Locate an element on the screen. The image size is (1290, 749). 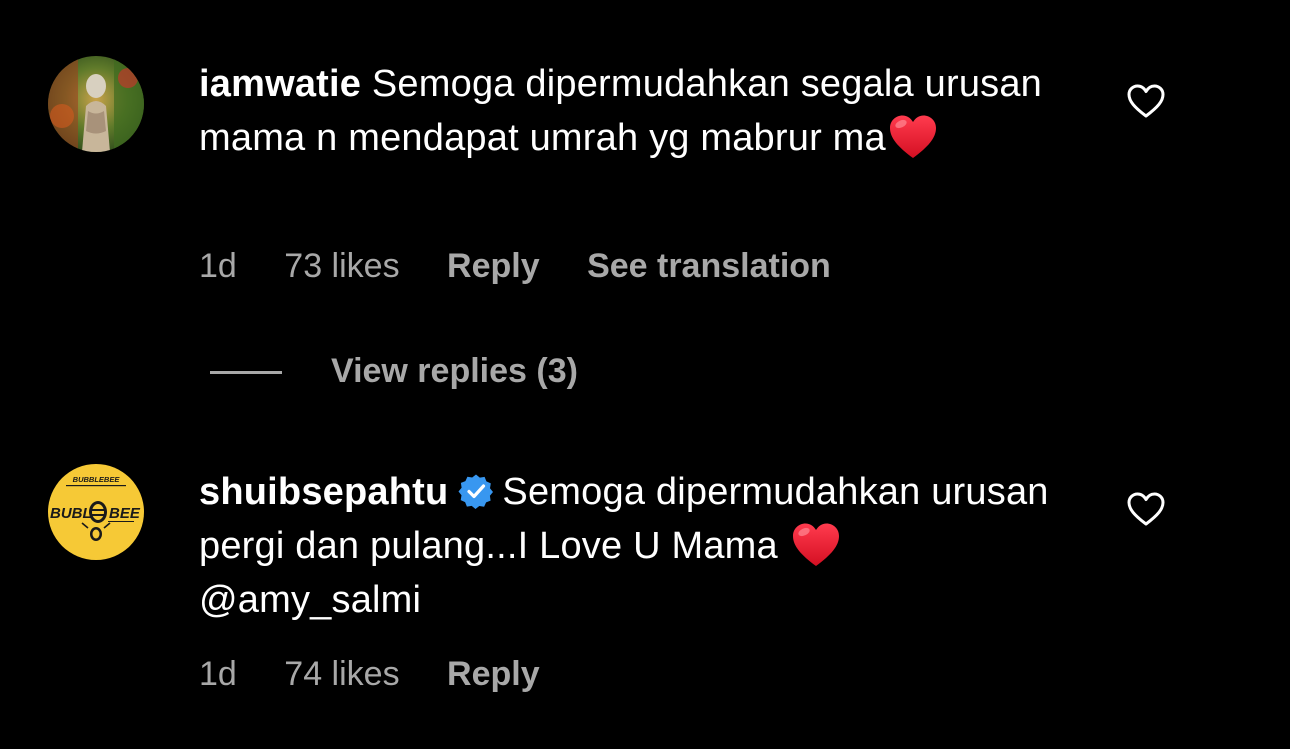
comment-meta: 1d 73 likes Reply See translation is located at coordinates (515, 266).